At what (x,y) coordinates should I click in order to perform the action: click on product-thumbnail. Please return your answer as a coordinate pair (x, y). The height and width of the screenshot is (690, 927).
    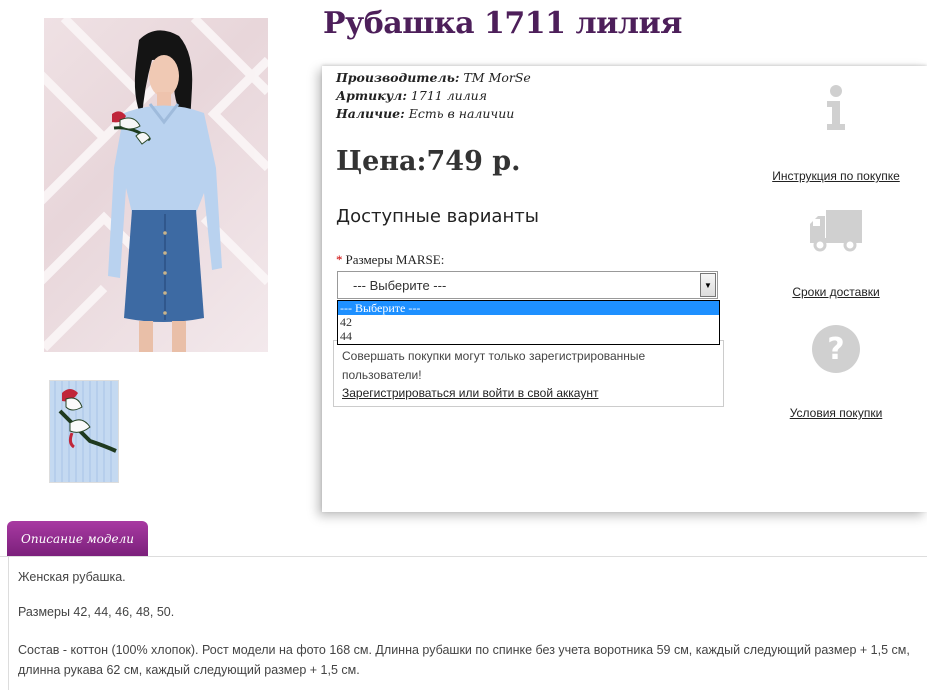
    Looking at the image, I should click on (84, 431).